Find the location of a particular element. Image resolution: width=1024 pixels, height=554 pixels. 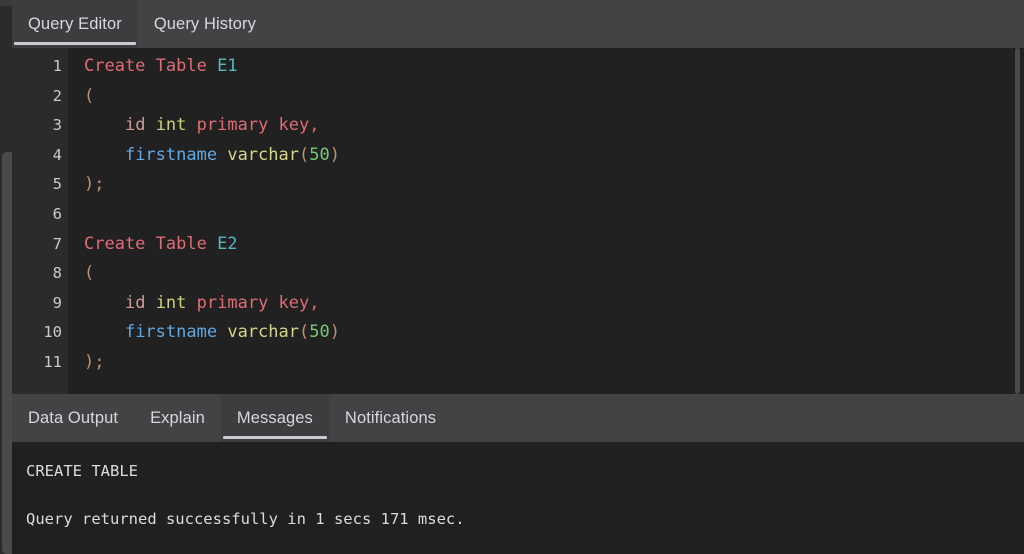

code-token: E1 is located at coordinates (227, 66).